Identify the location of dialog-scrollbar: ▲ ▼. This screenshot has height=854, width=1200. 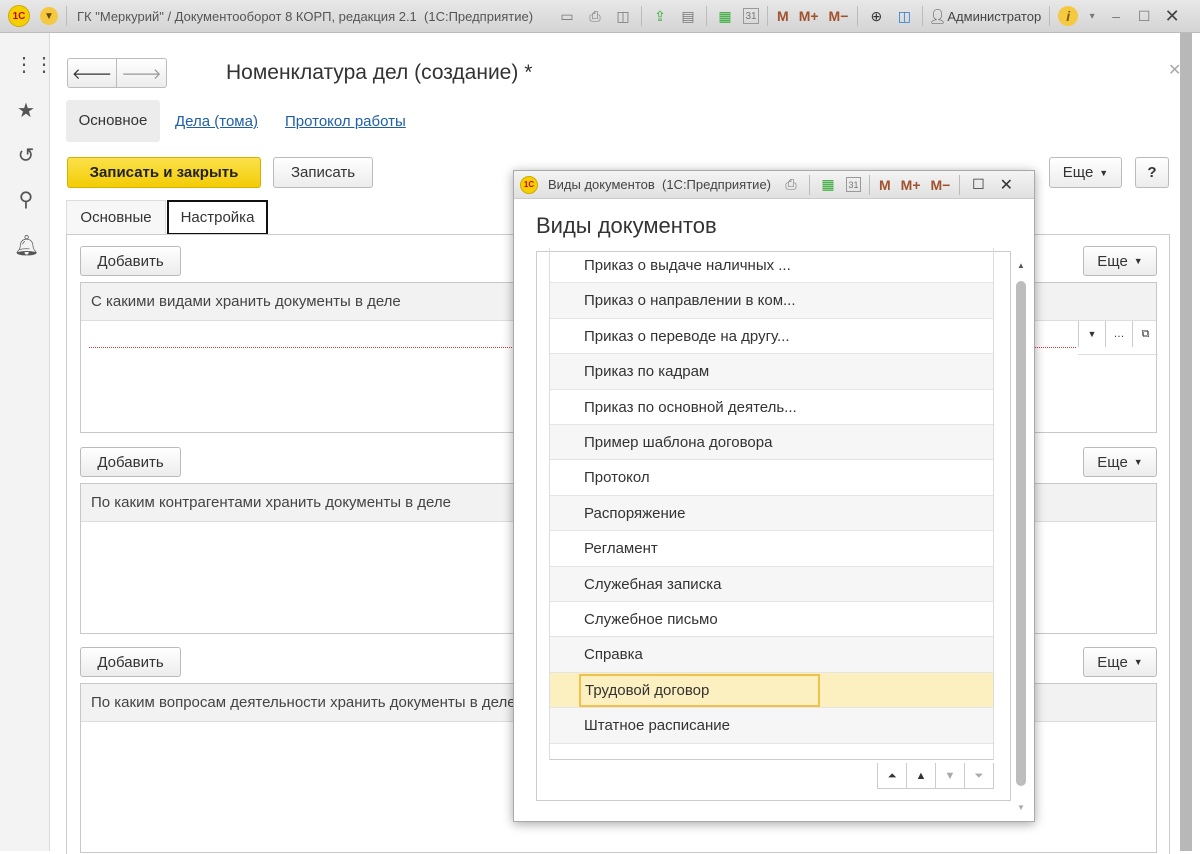
(1021, 538).